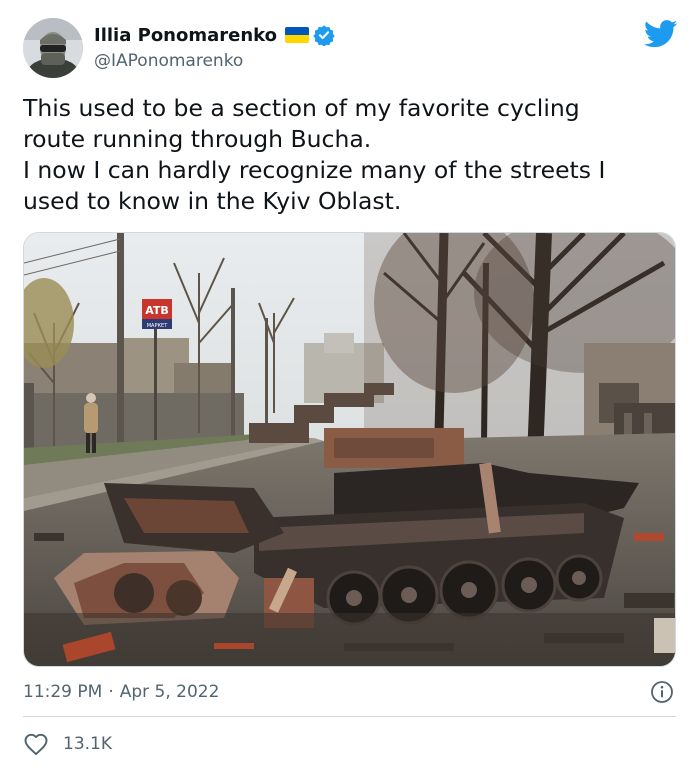 The height and width of the screenshot is (770, 700). I want to click on tweet-text-line: route running through Bucha., so click(197, 139).